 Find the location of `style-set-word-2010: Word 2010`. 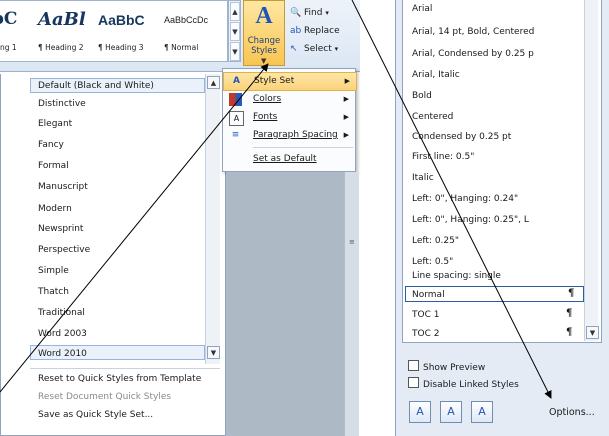

style-set-word-2010: Word 2010 is located at coordinates (62, 354).